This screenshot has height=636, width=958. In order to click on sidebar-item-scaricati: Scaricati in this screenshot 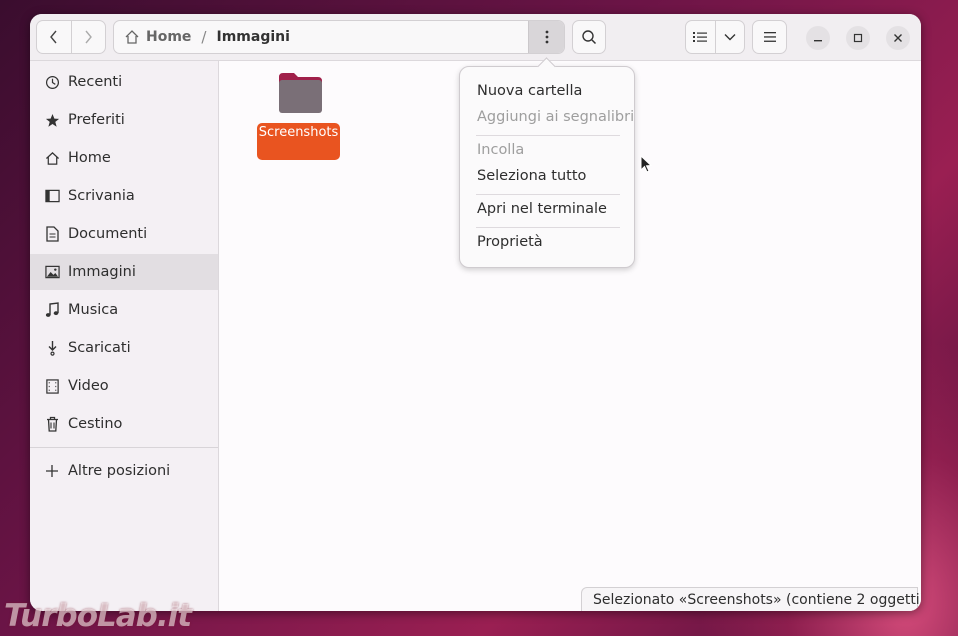, I will do `click(124, 348)`.